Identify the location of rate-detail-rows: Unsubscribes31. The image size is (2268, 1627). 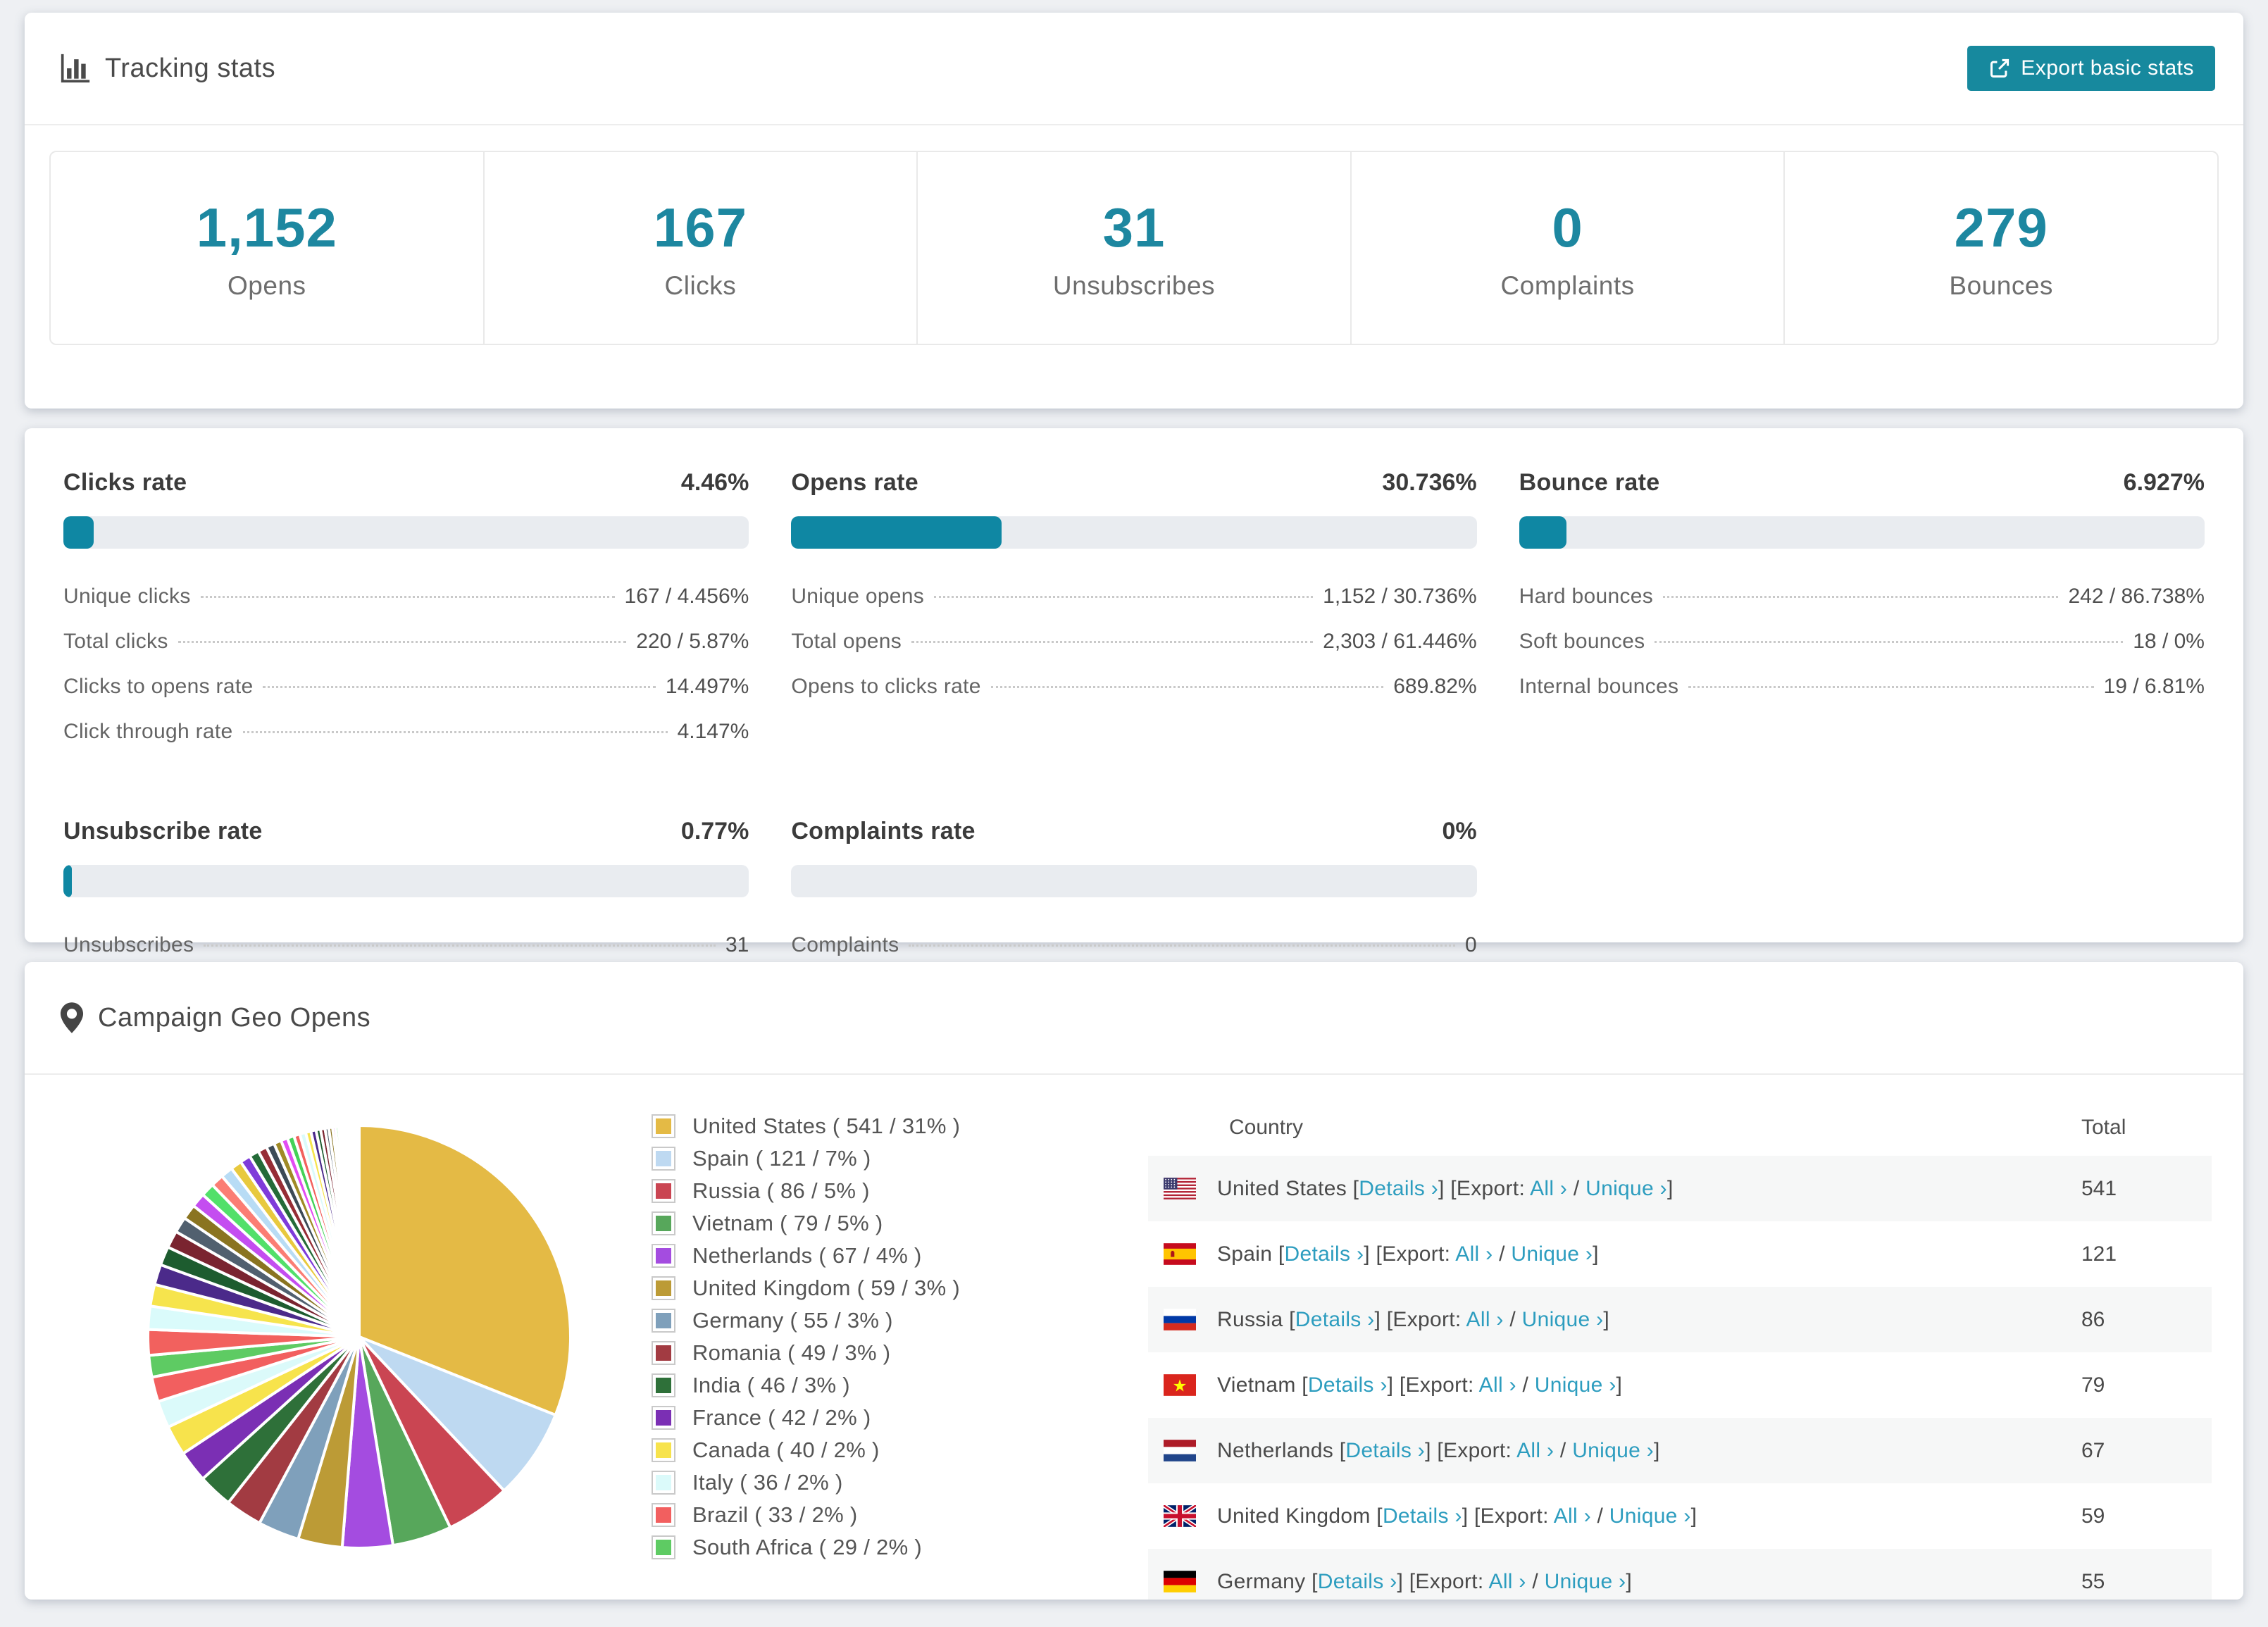
(406, 945).